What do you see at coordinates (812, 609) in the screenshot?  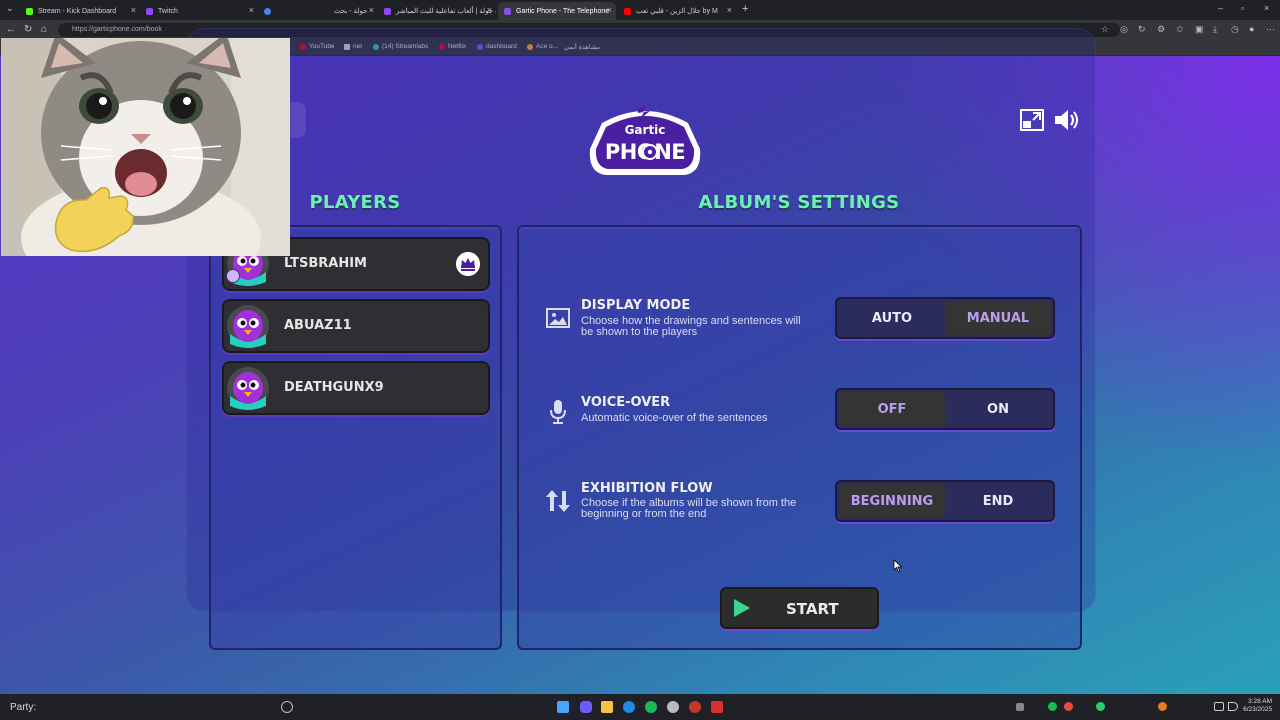 I see `start-label: START` at bounding box center [812, 609].